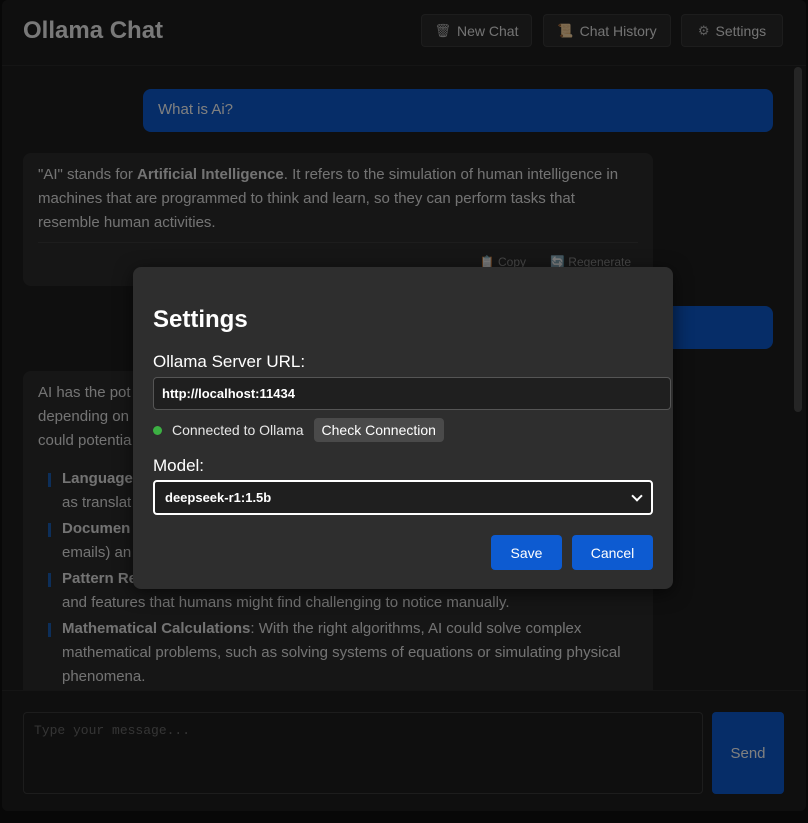 The image size is (808, 823). I want to click on model-select: deepseek-r1:1.5b, so click(403, 497).